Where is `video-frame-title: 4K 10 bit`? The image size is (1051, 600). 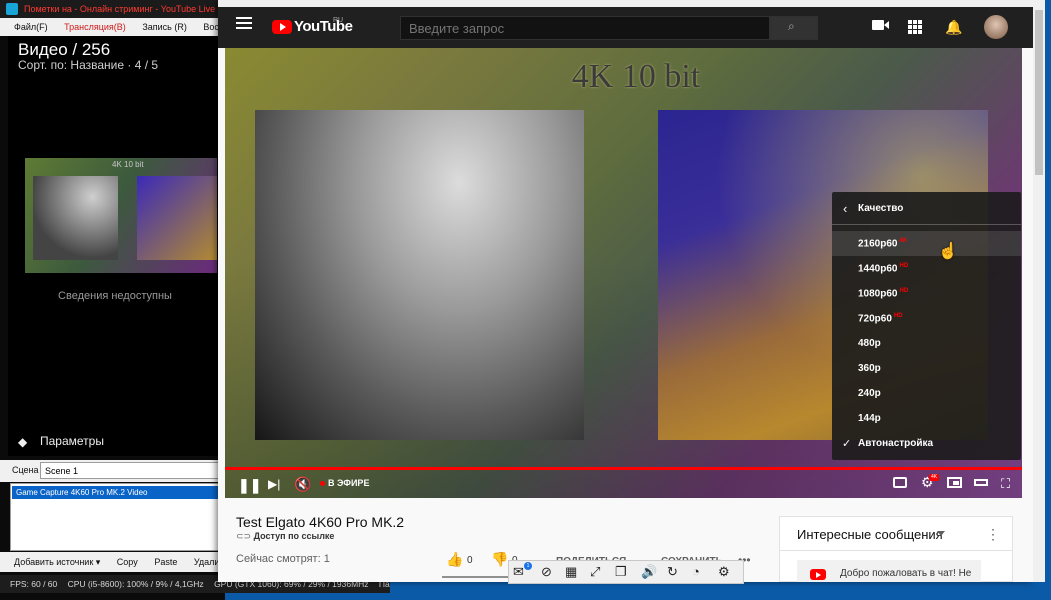 video-frame-title: 4K 10 bit is located at coordinates (636, 76).